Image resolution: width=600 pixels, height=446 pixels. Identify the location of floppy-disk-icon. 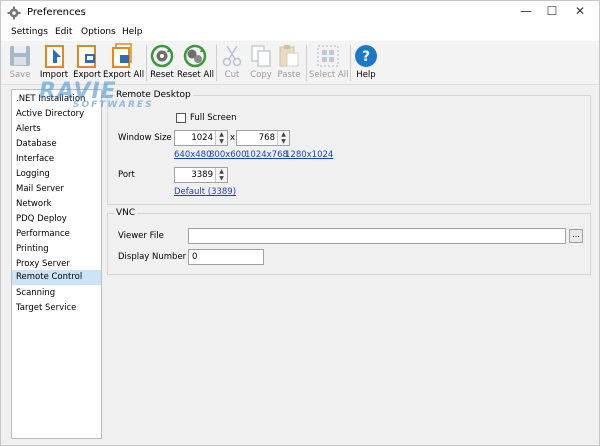
(20, 56).